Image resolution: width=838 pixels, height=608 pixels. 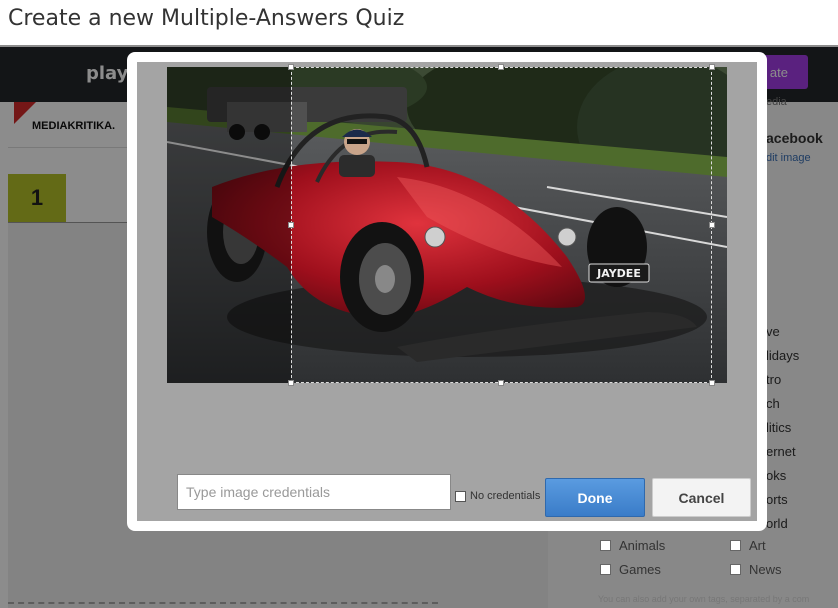 What do you see at coordinates (229, 225) in the screenshot?
I see `crop-excluded-region` at bounding box center [229, 225].